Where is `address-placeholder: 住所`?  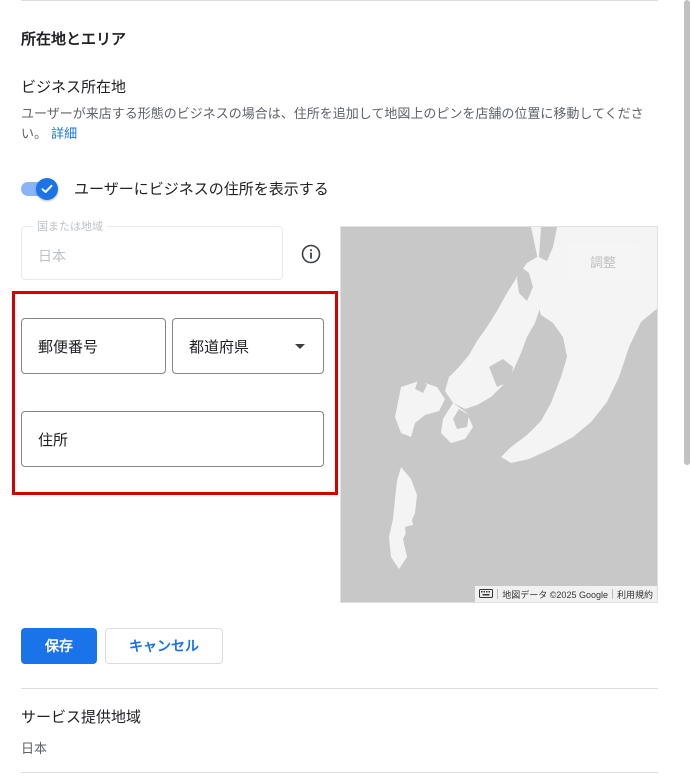 address-placeholder: 住所 is located at coordinates (53, 439).